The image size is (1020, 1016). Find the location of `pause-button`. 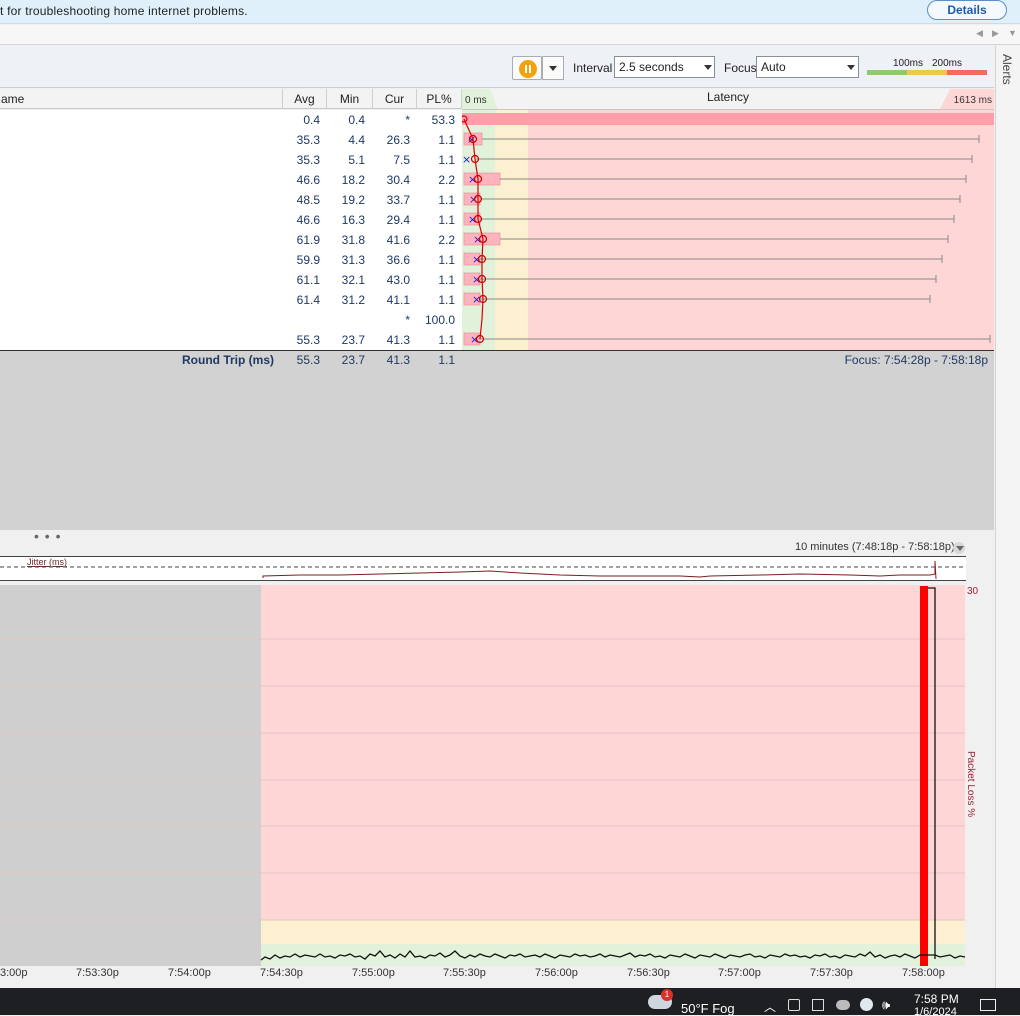

pause-button is located at coordinates (527, 68).